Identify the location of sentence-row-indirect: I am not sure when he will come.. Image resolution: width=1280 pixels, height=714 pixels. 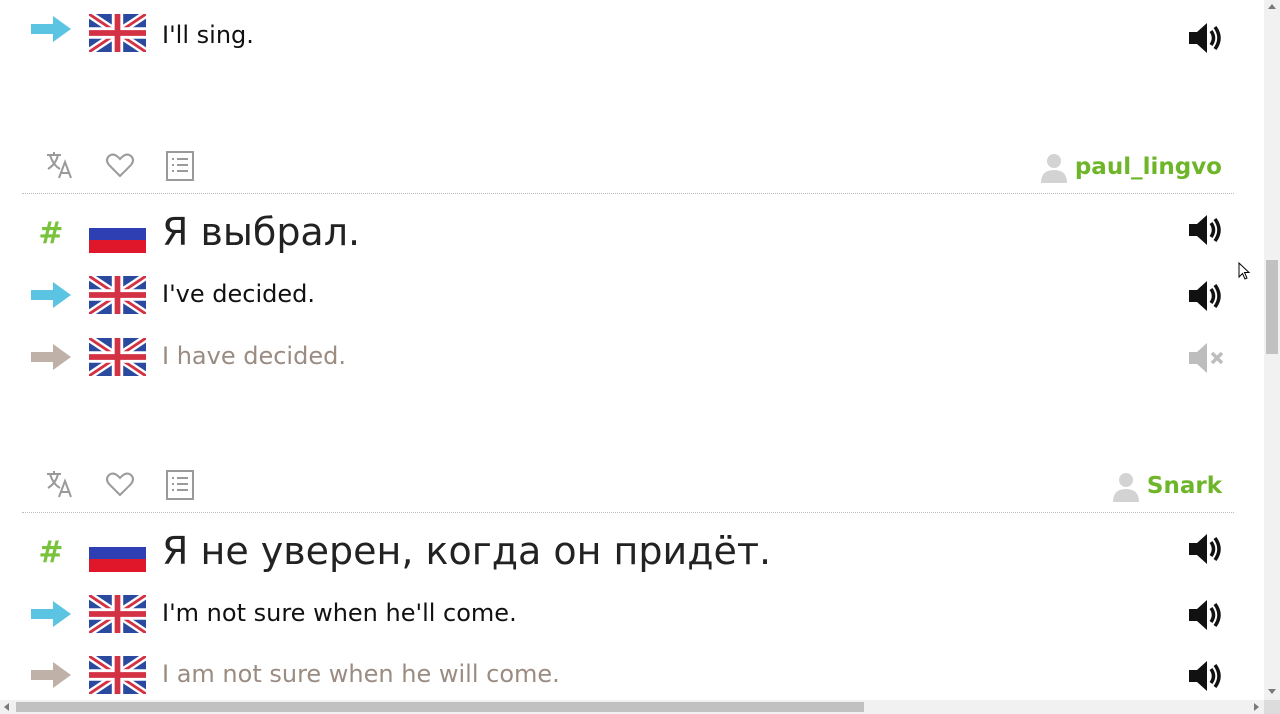
(632, 676).